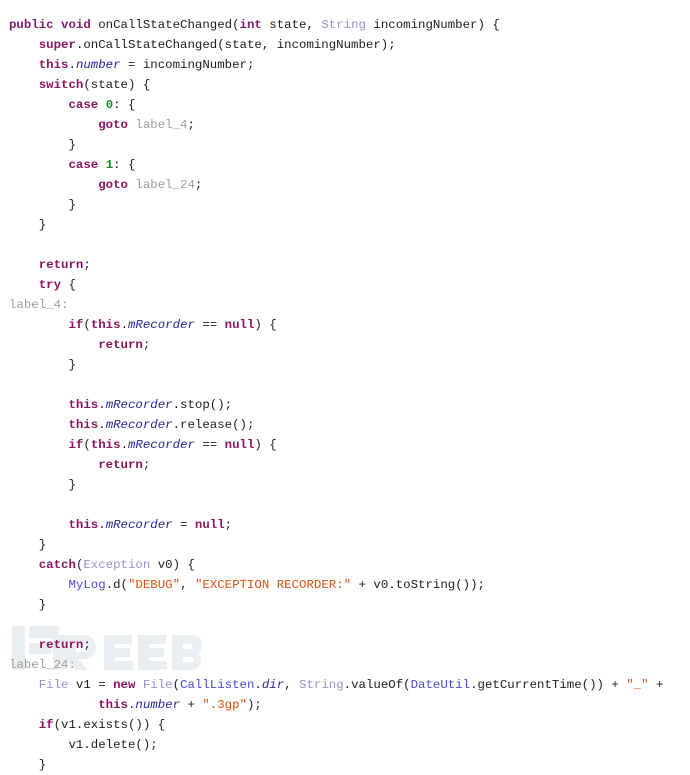 The height and width of the screenshot is (775, 690). I want to click on code-line: goto label_4;, so click(349, 125).